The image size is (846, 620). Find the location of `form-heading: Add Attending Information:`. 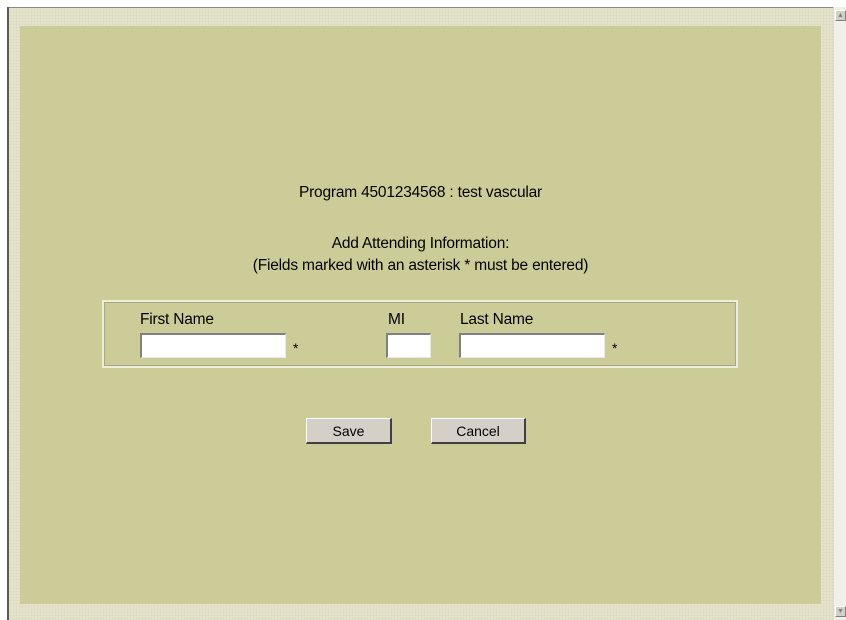

form-heading: Add Attending Information: is located at coordinates (420, 243).